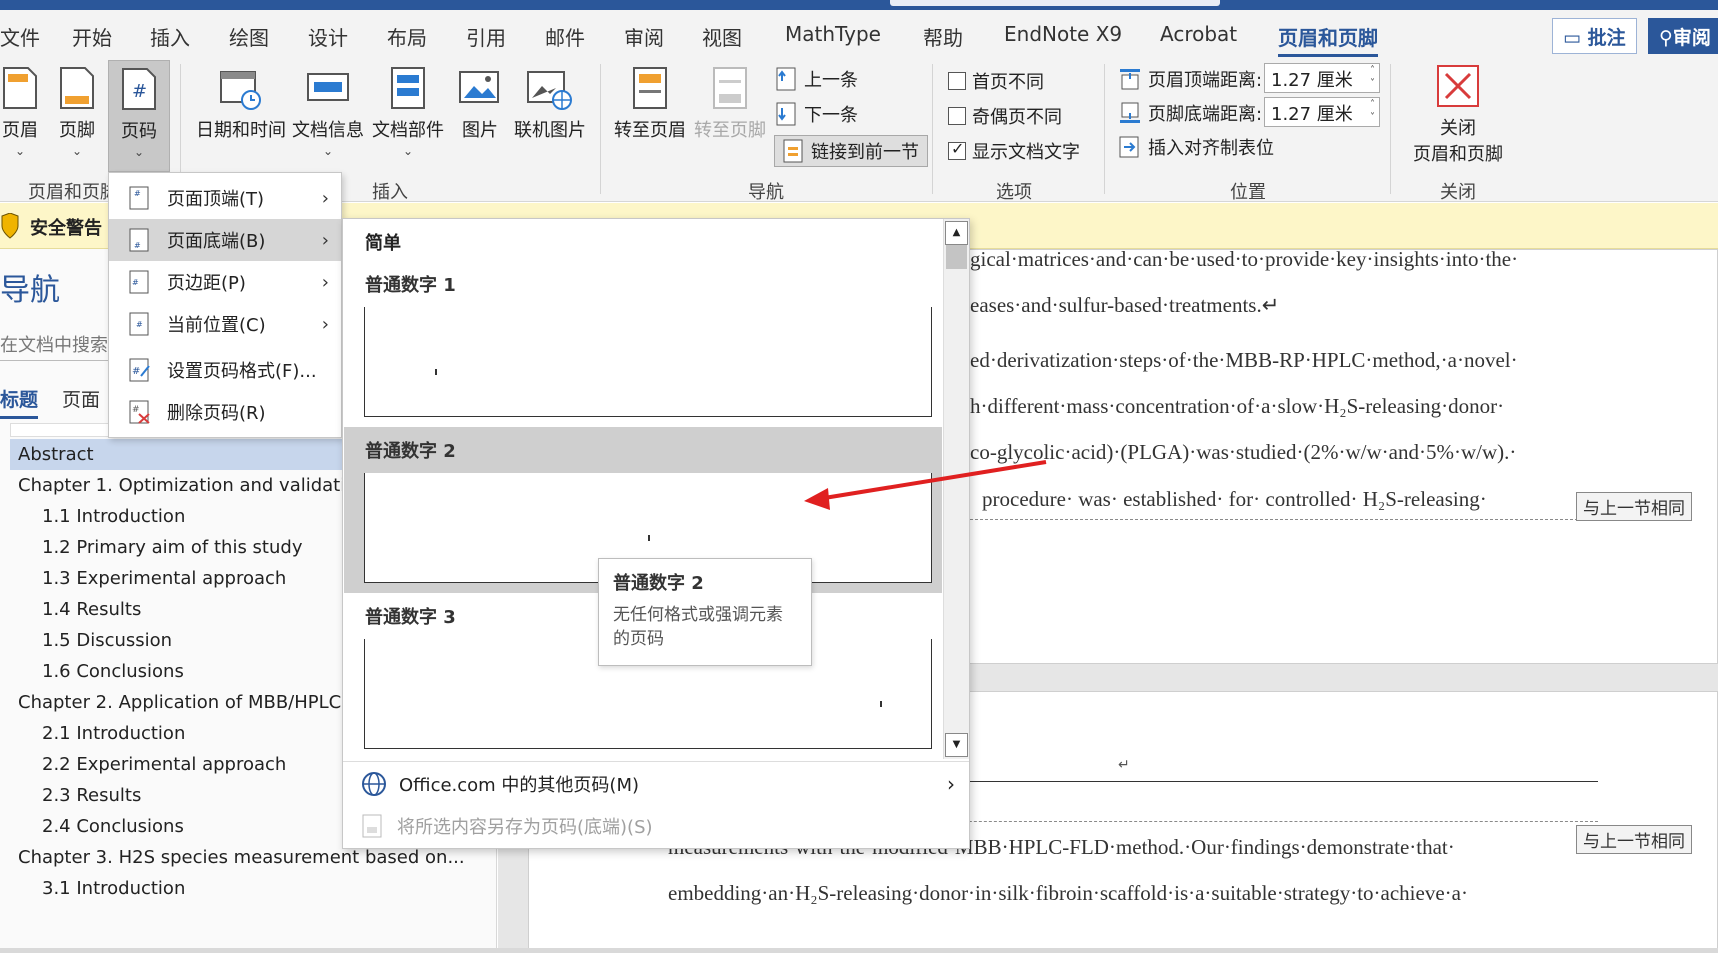  I want to click on review-label: 审阅, so click(1691, 38).